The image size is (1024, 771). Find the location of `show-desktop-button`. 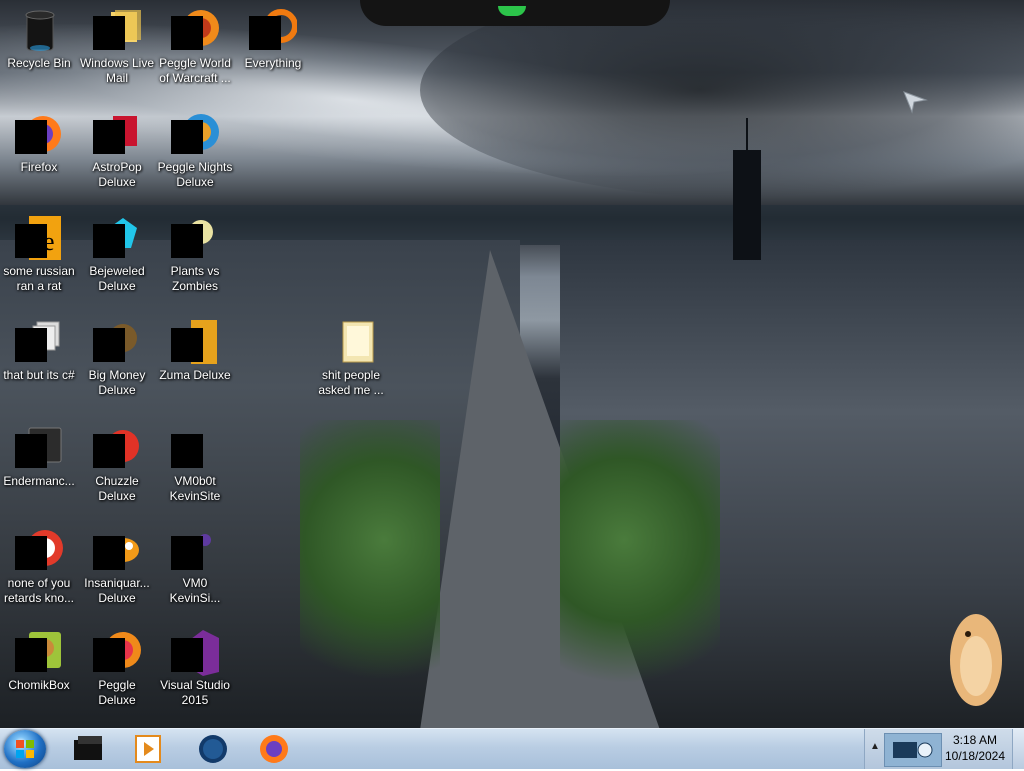

show-desktop-button is located at coordinates (1018, 749).